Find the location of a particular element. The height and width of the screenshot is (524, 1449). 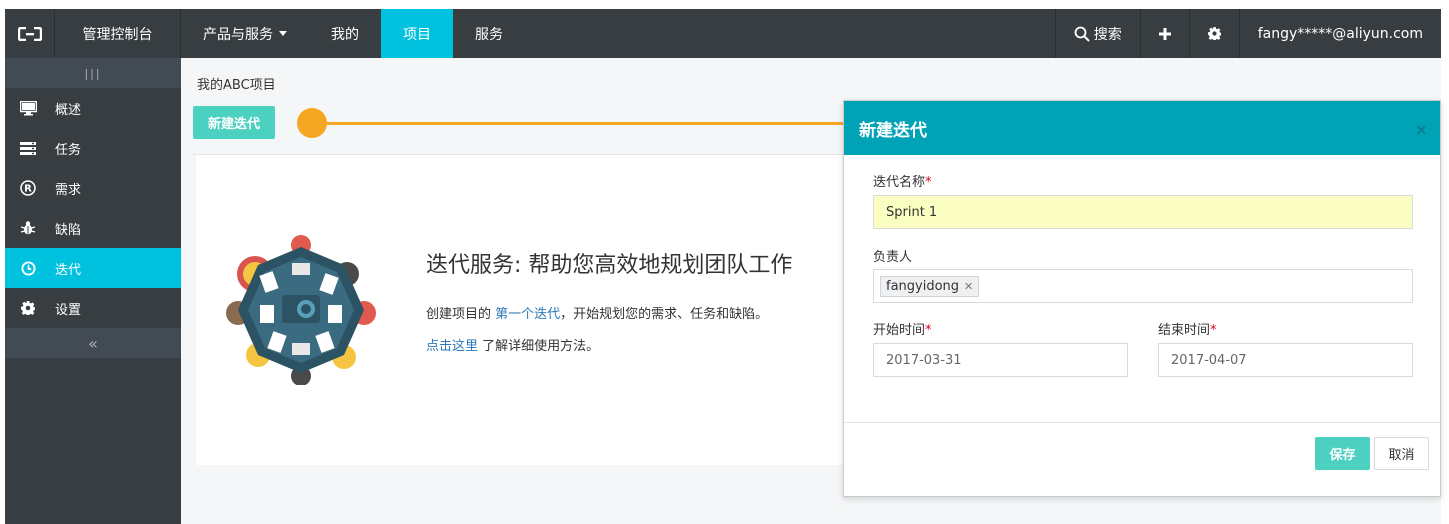

new-iteration-button: 新建迭代 is located at coordinates (234, 122).